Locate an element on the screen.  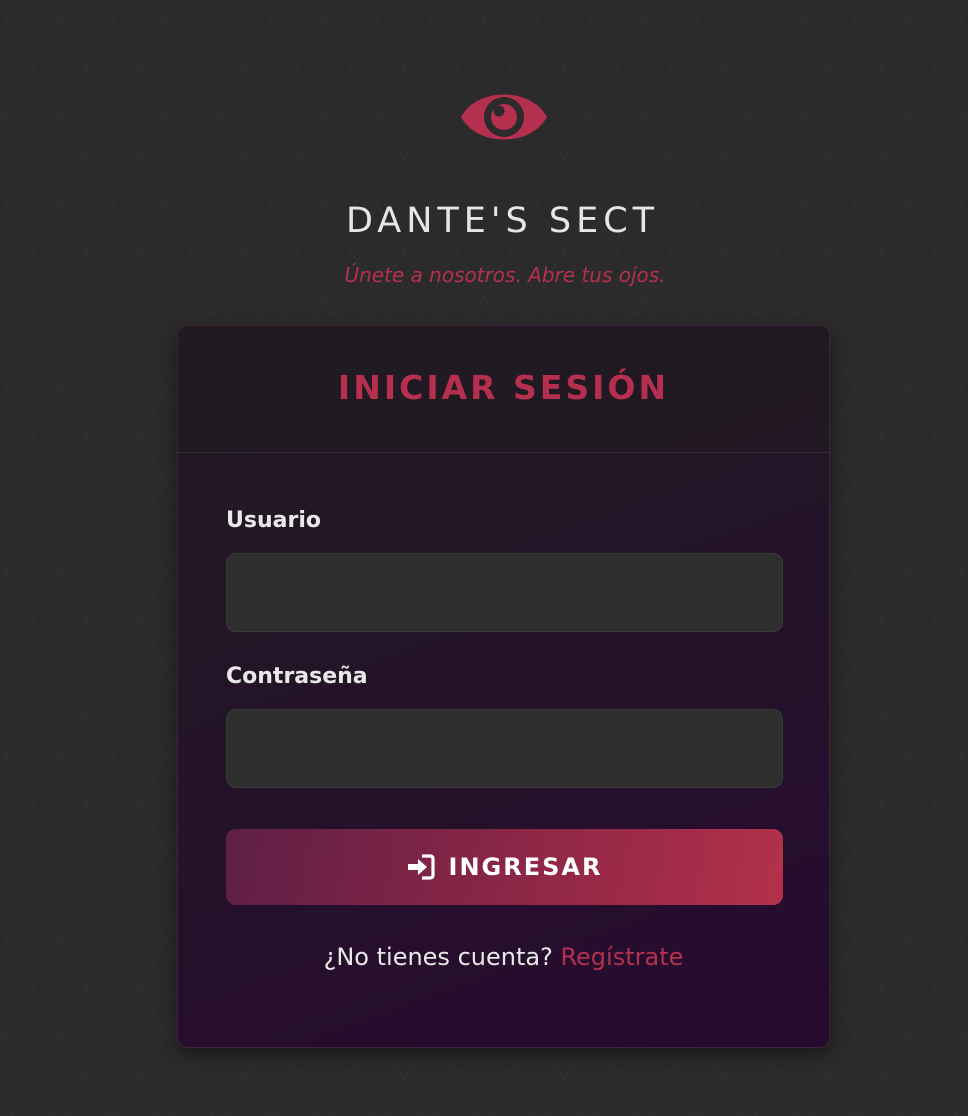
sign-in-icon is located at coordinates (421, 867).